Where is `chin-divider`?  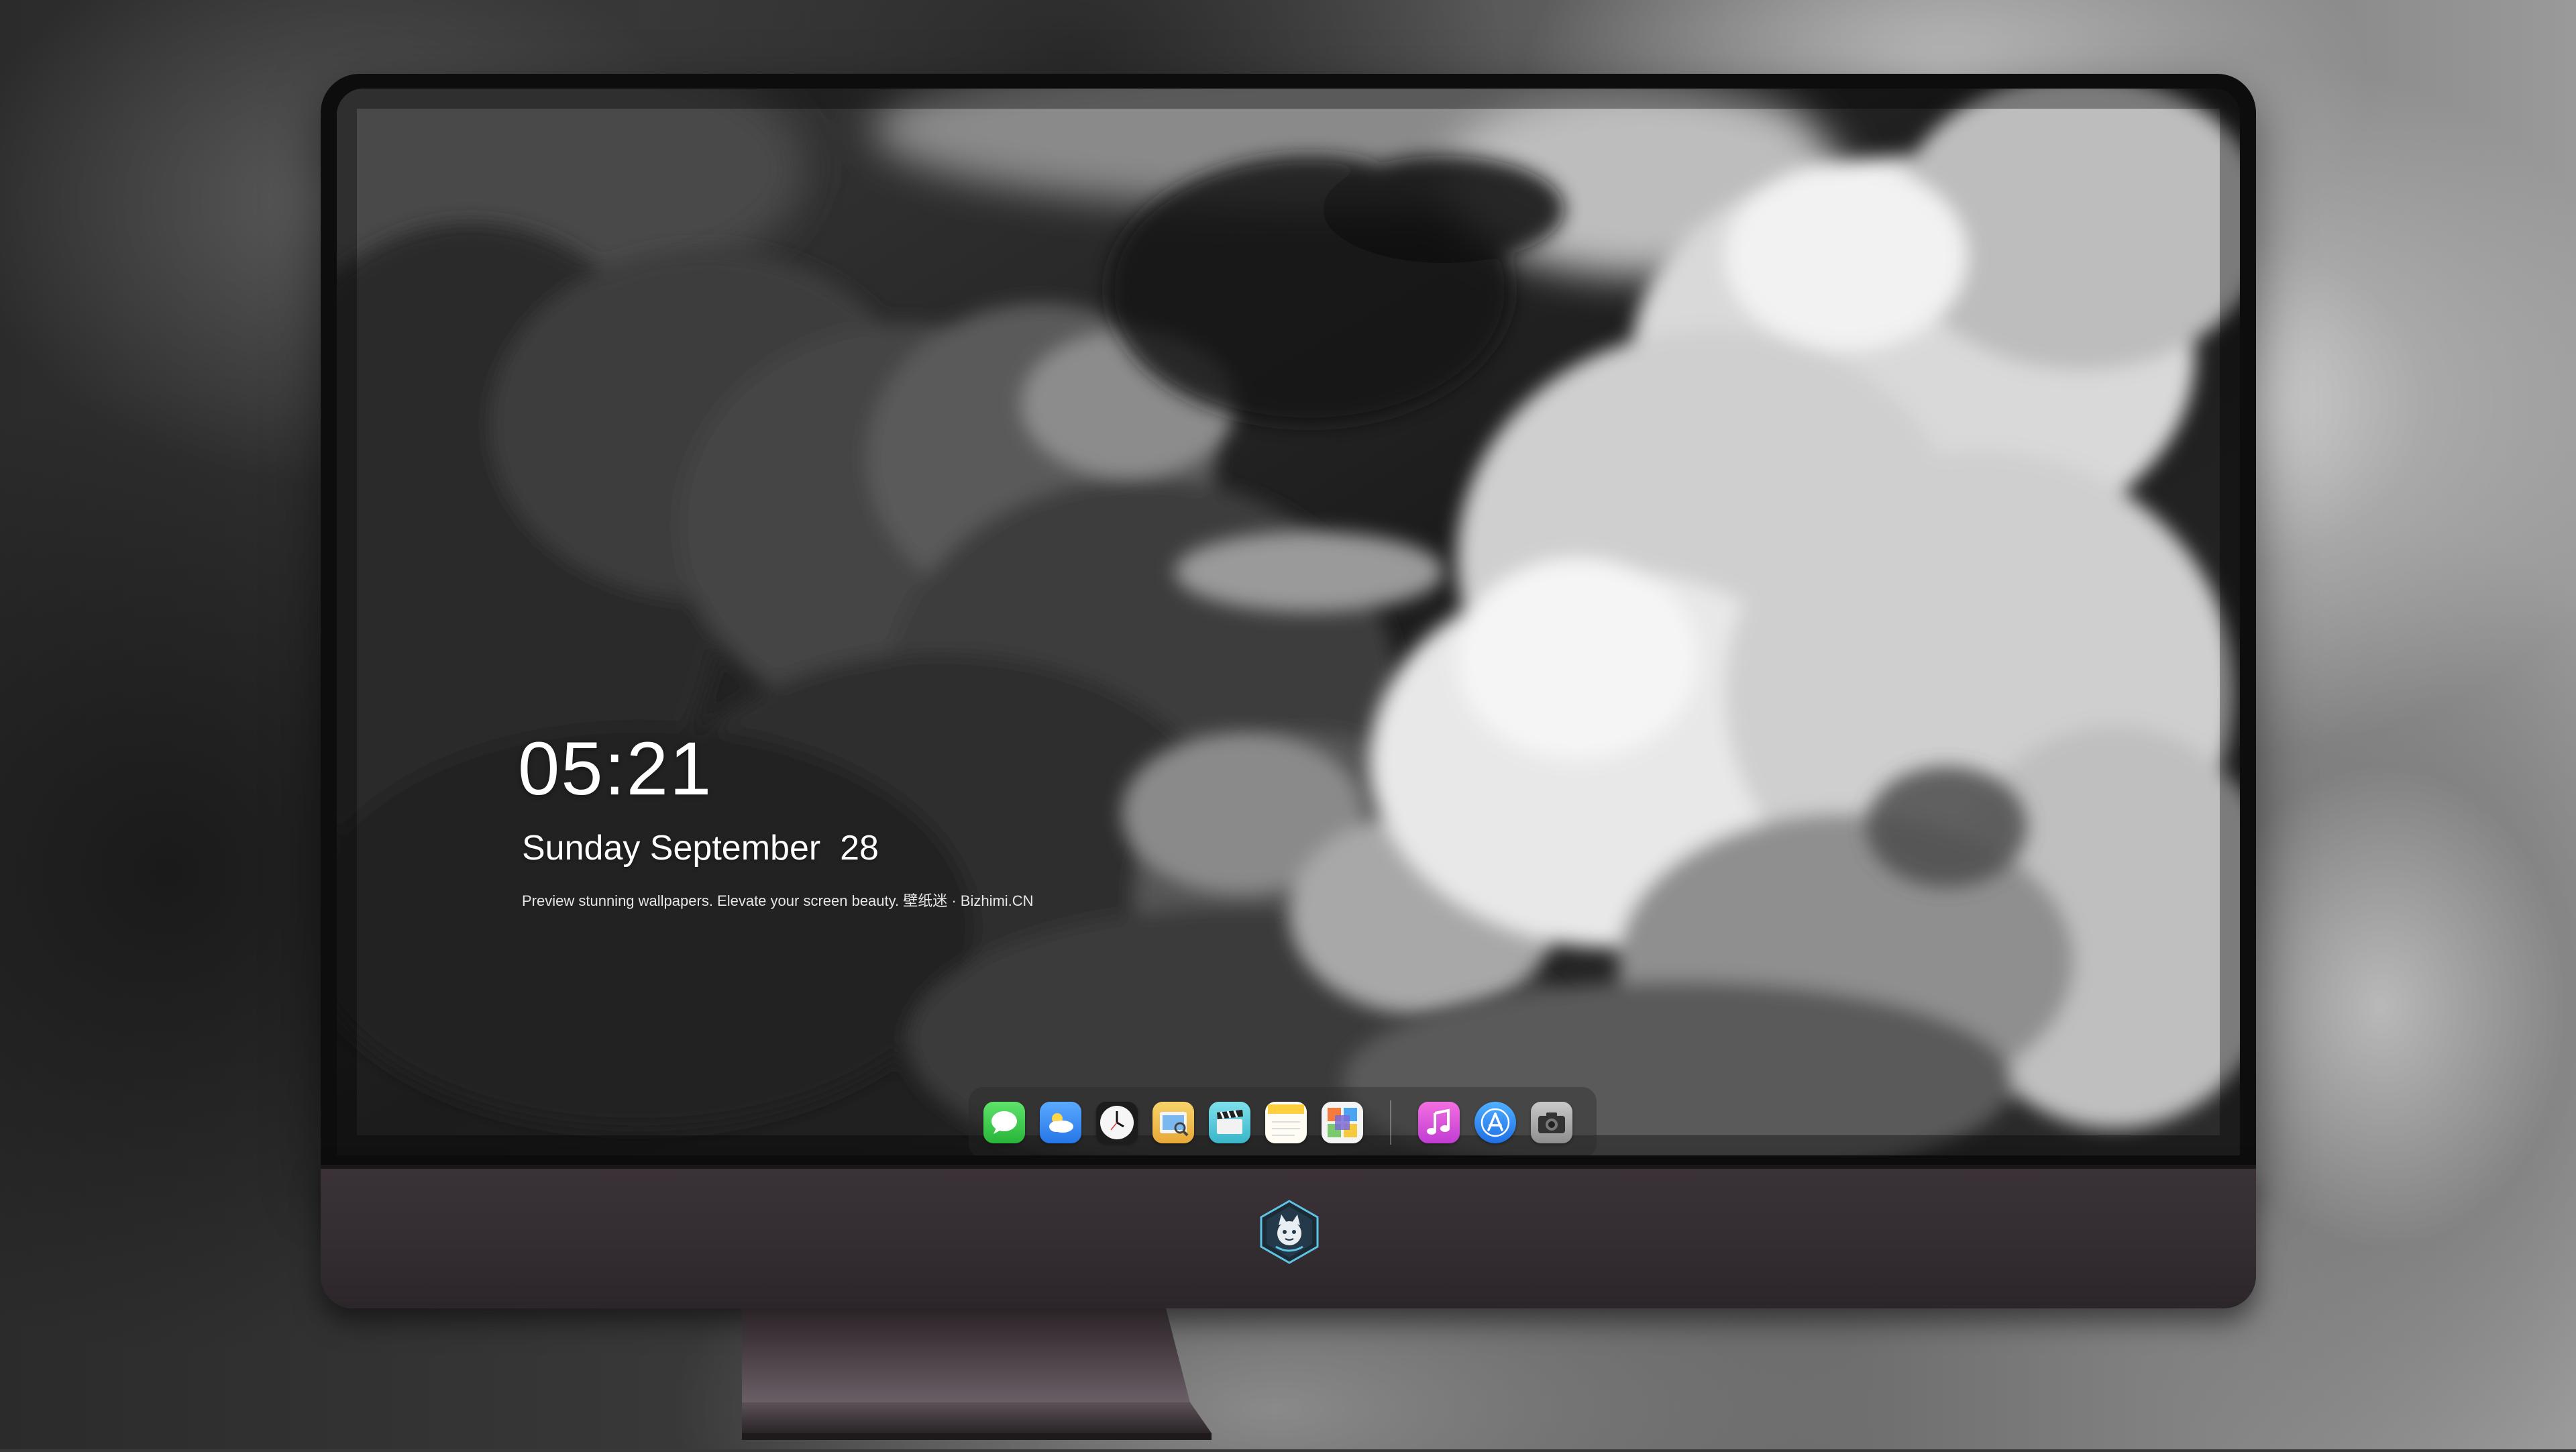 chin-divider is located at coordinates (1288, 1167).